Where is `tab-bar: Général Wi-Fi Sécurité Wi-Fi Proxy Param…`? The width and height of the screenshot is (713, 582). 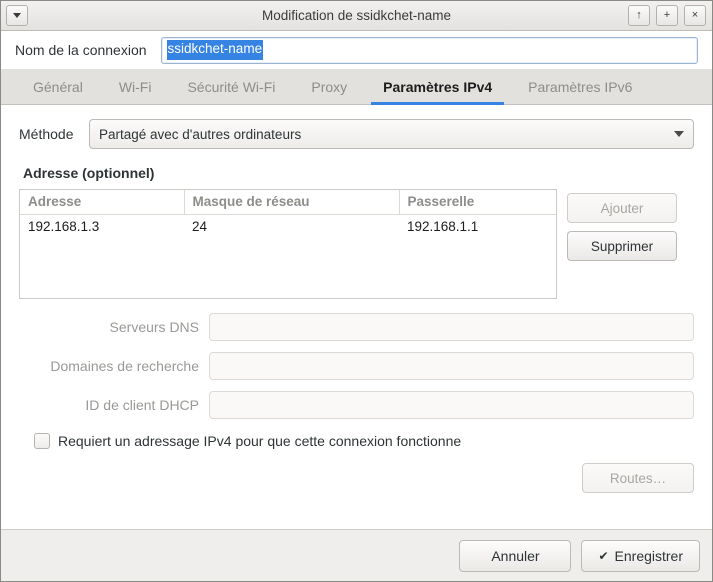 tab-bar: Général Wi-Fi Sécurité Wi-Fi Proxy Param… is located at coordinates (356, 87).